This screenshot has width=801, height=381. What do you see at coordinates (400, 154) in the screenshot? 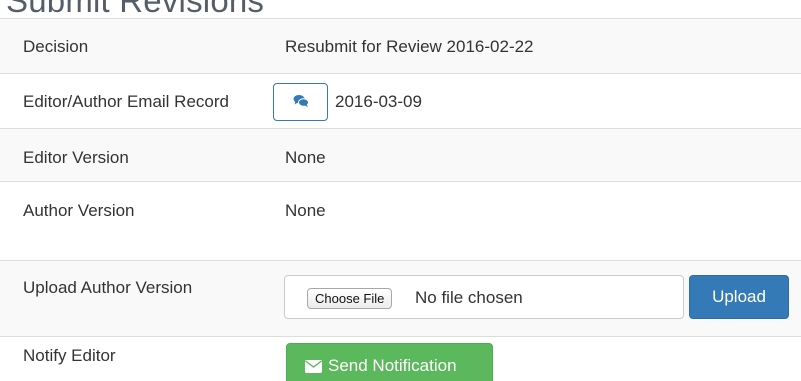
I see `editor-version-row: Editor Version None` at bounding box center [400, 154].